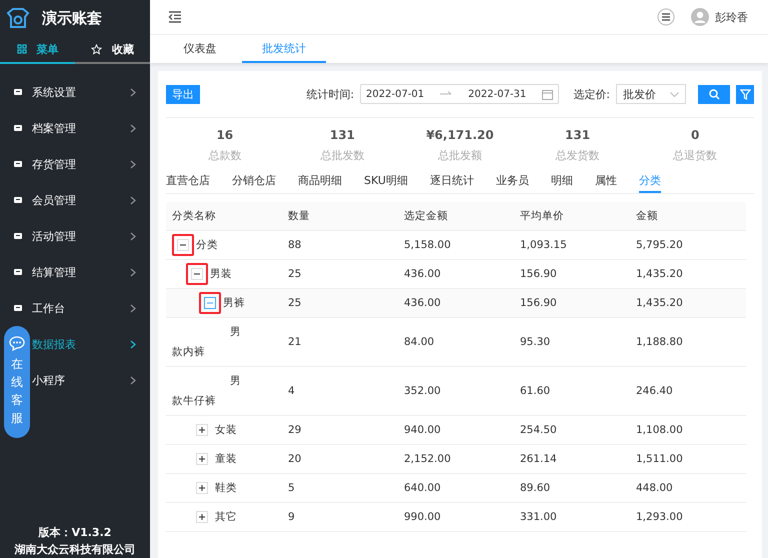 The height and width of the screenshot is (558, 768). What do you see at coordinates (175, 17) in the screenshot?
I see `collapse-menu-icon` at bounding box center [175, 17].